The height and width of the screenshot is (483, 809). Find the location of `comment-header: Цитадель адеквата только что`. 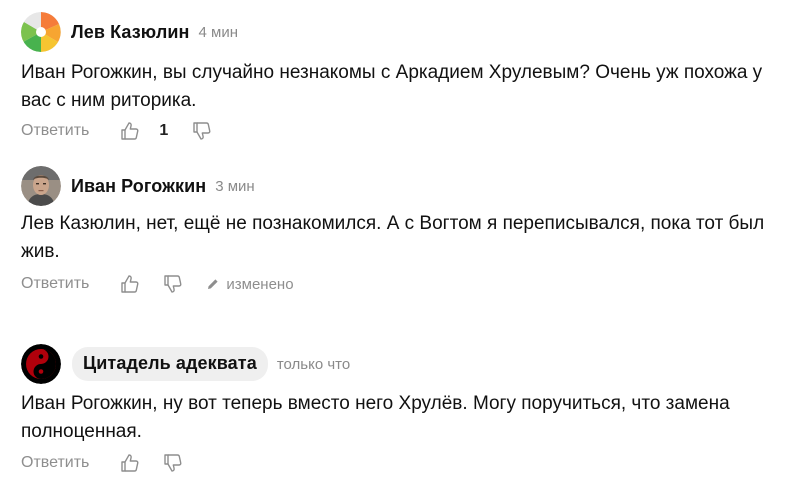

comment-header: Цитадель адеквата только что is located at coordinates (185, 364).